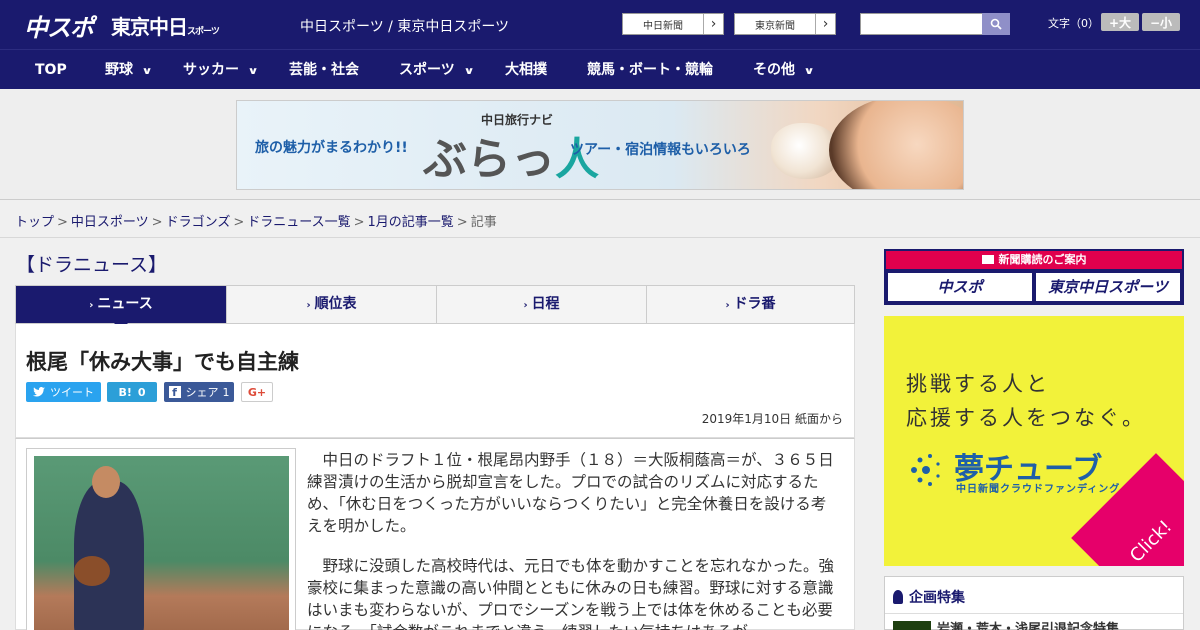 The height and width of the screenshot is (630, 1200). I want to click on ad-line-1: 挑戦する人と, so click(978, 384).